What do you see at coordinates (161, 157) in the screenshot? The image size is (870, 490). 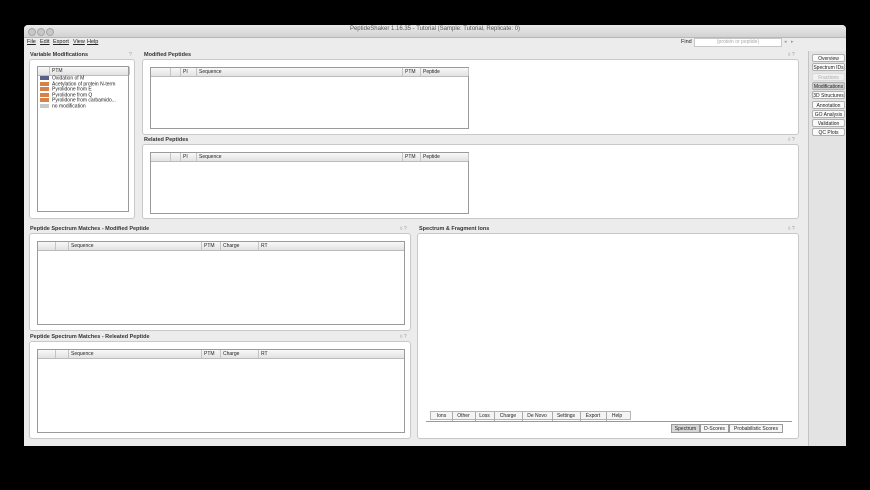 I see `related-peptides-col-index` at bounding box center [161, 157].